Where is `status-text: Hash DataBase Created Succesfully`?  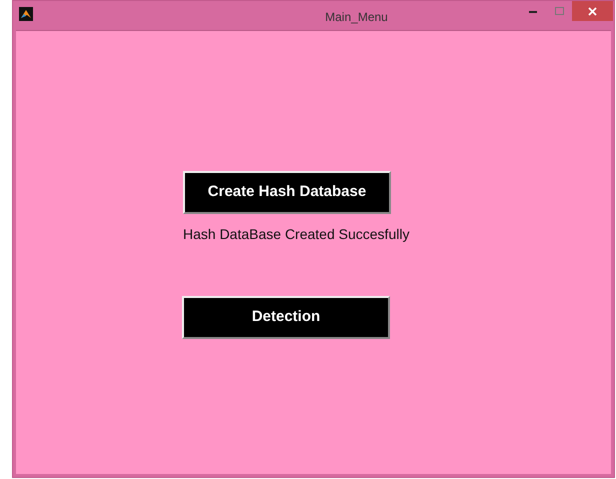
status-text: Hash DataBase Created Succesfully is located at coordinates (296, 234).